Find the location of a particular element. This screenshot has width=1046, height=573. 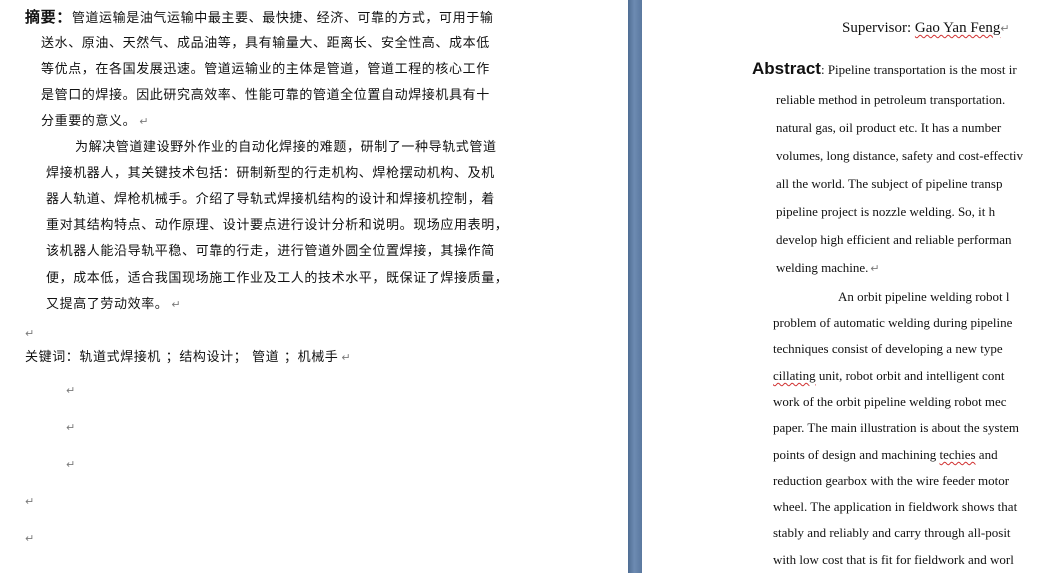

supervisor-line: Supervisor: Gao Yan Feng↵ is located at coordinates (926, 28).